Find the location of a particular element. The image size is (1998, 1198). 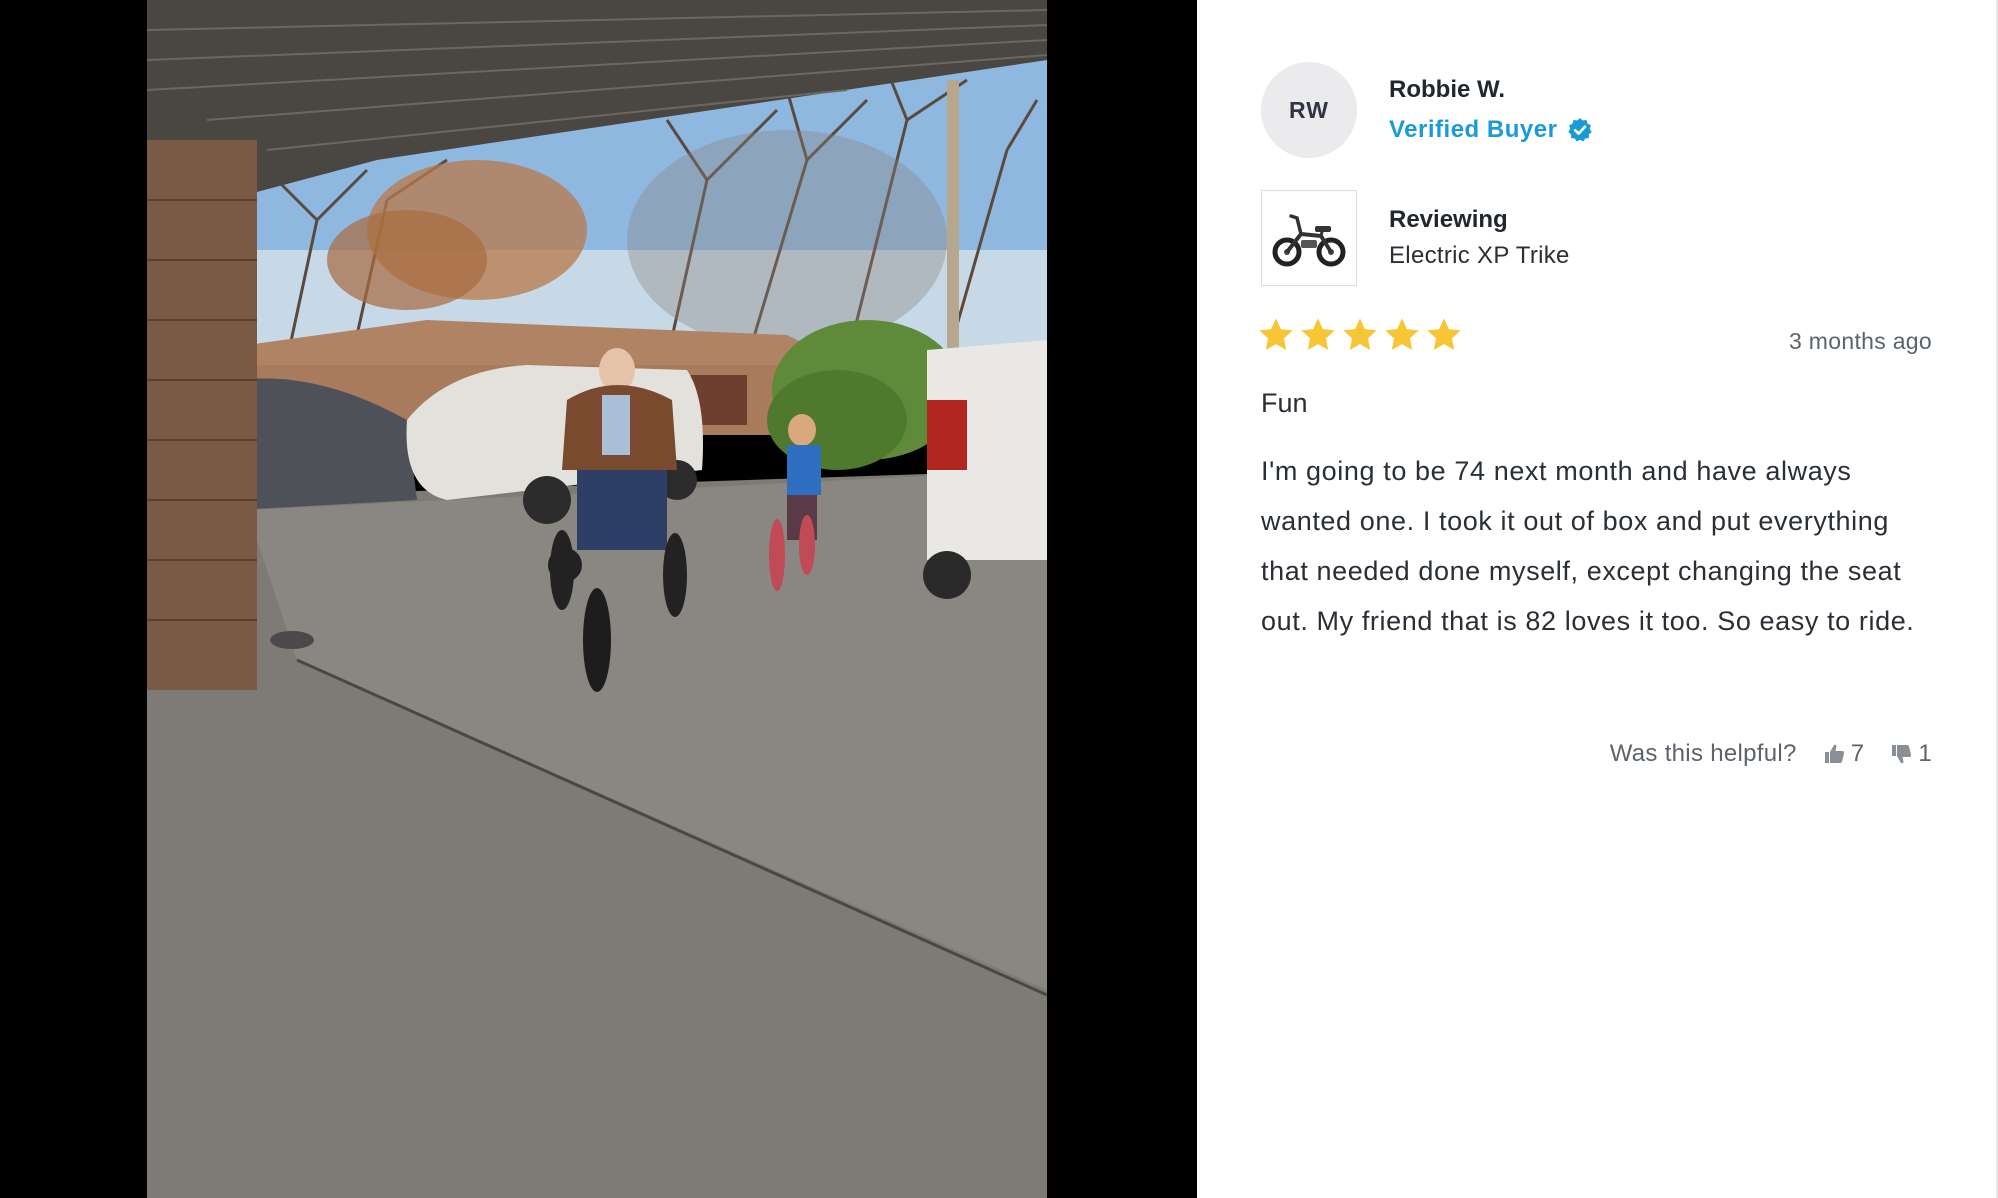

product-name-link: Electric XP Trike is located at coordinates (1479, 256).